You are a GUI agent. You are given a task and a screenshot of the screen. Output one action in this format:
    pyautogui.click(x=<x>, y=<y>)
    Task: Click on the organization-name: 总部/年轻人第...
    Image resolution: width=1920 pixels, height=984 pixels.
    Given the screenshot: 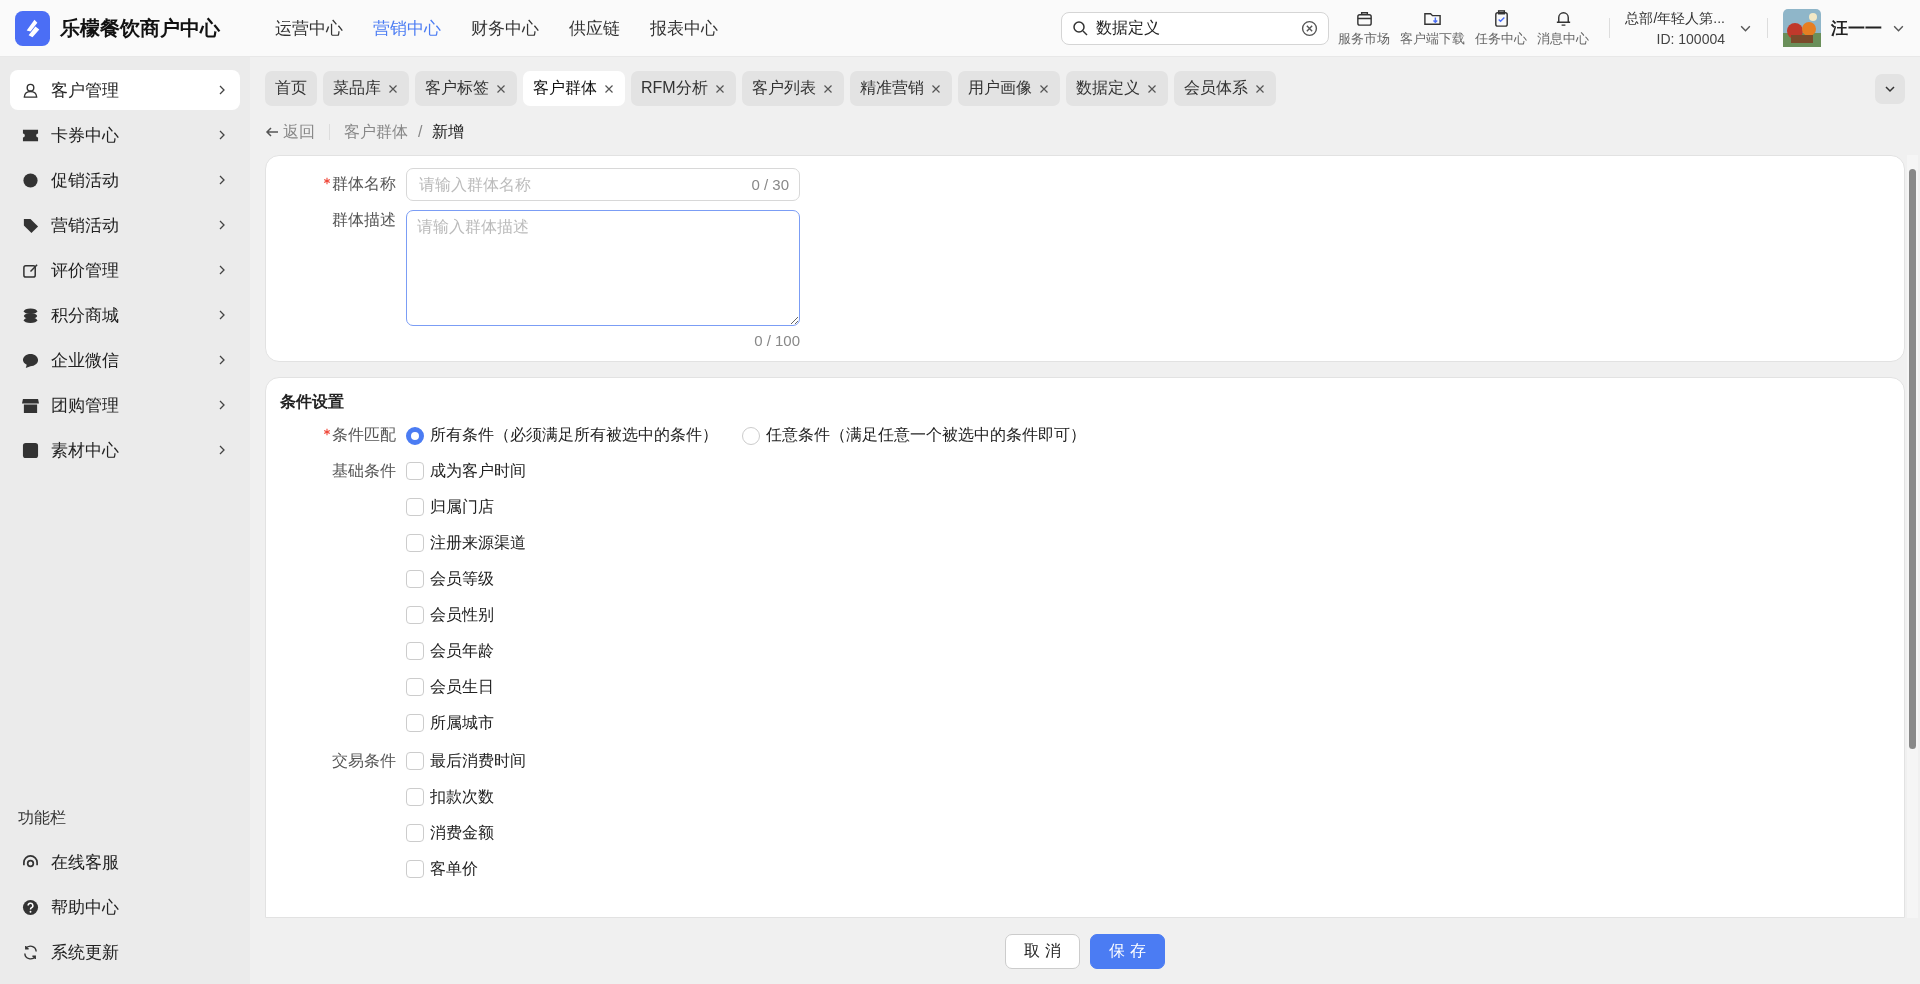 What is the action you would take?
    pyautogui.click(x=1675, y=18)
    